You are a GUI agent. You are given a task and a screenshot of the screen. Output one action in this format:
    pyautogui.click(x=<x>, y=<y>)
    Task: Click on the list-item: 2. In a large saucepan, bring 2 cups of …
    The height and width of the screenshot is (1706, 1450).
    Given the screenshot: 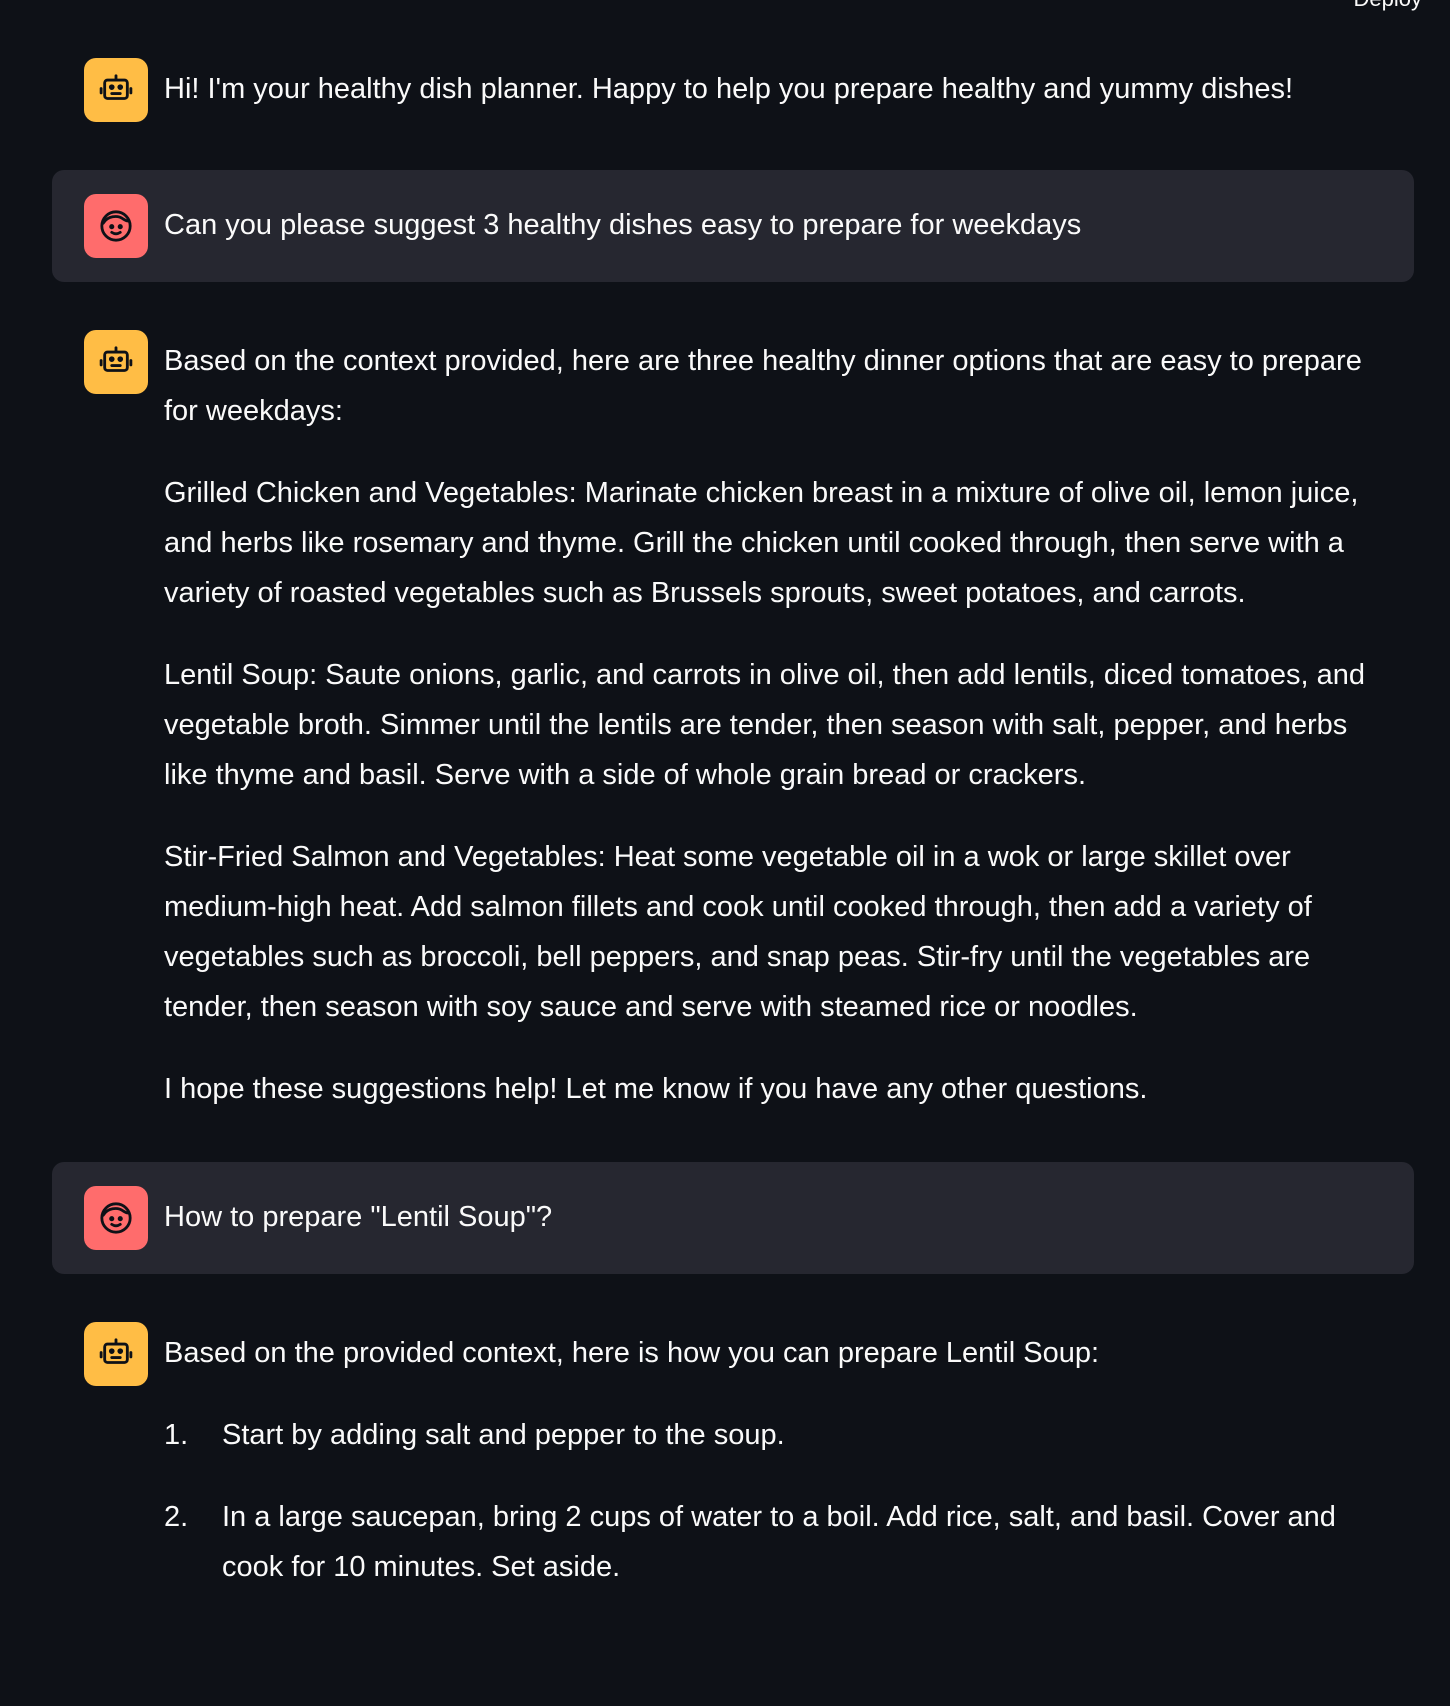 What is the action you would take?
    pyautogui.click(x=773, y=1542)
    